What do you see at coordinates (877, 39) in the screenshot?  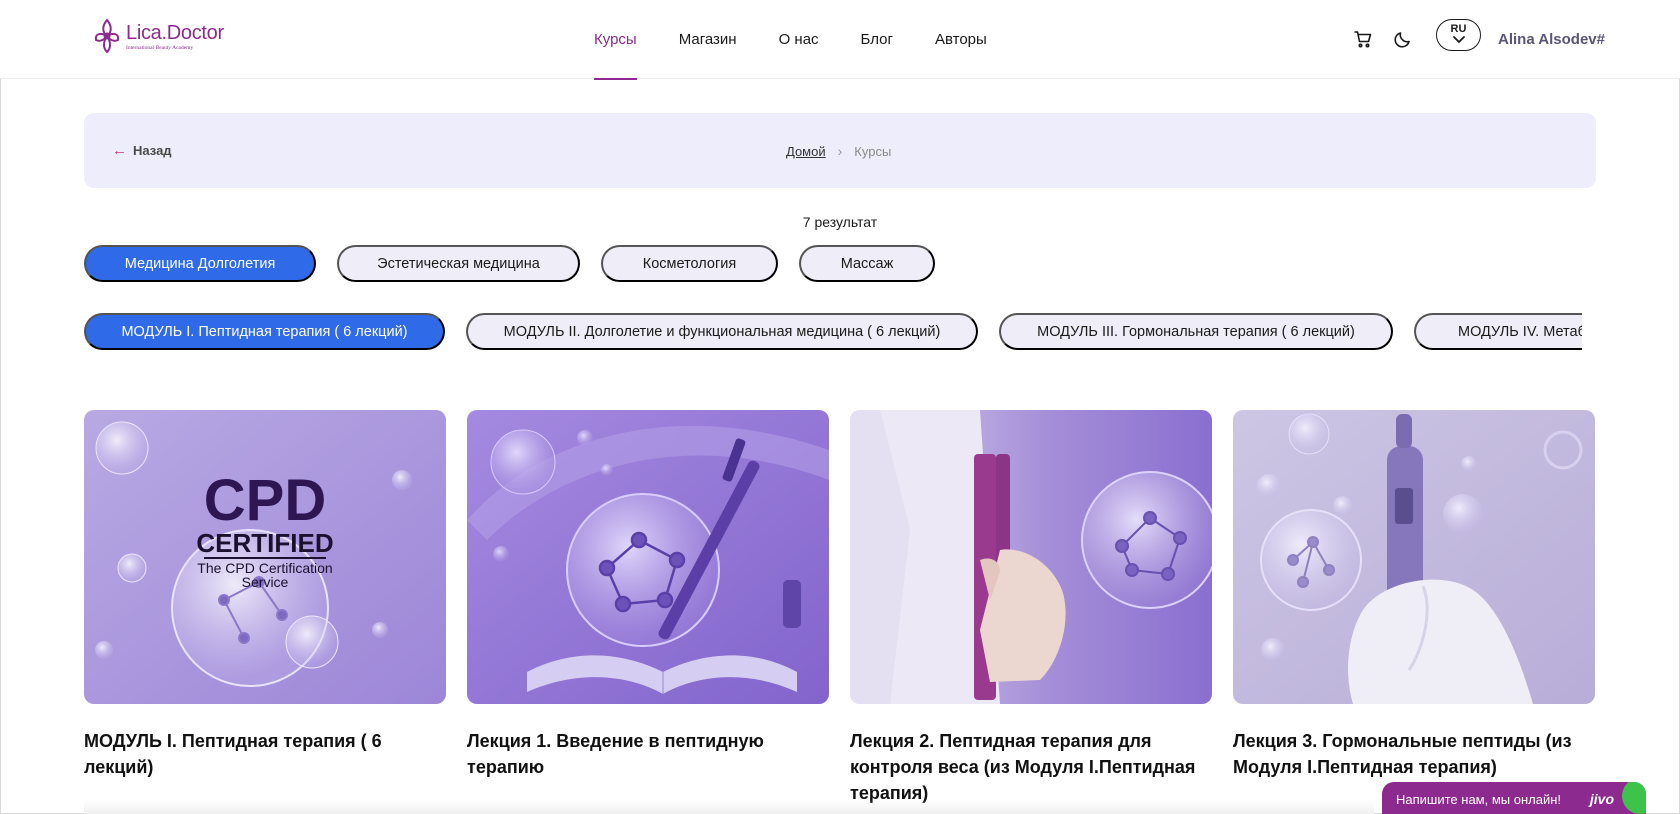 I see `nav-blog: Блог` at bounding box center [877, 39].